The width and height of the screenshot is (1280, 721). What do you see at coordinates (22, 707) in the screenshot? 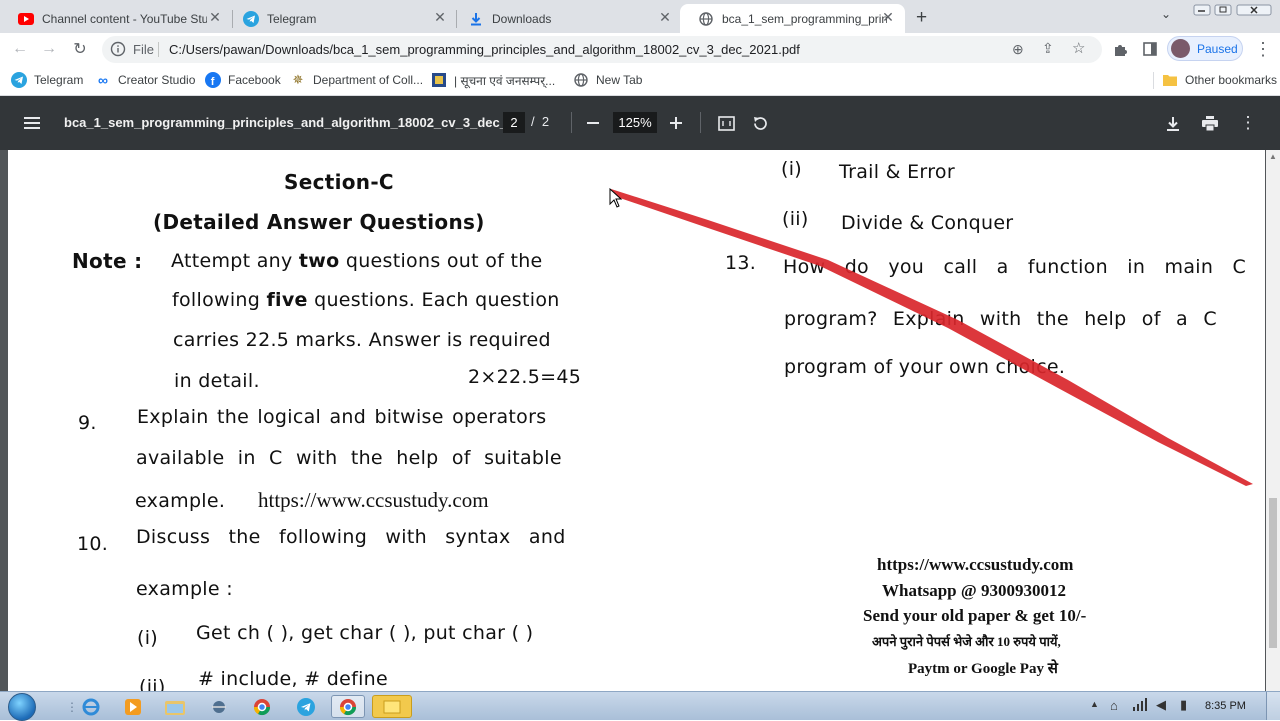
I see `start-button` at bounding box center [22, 707].